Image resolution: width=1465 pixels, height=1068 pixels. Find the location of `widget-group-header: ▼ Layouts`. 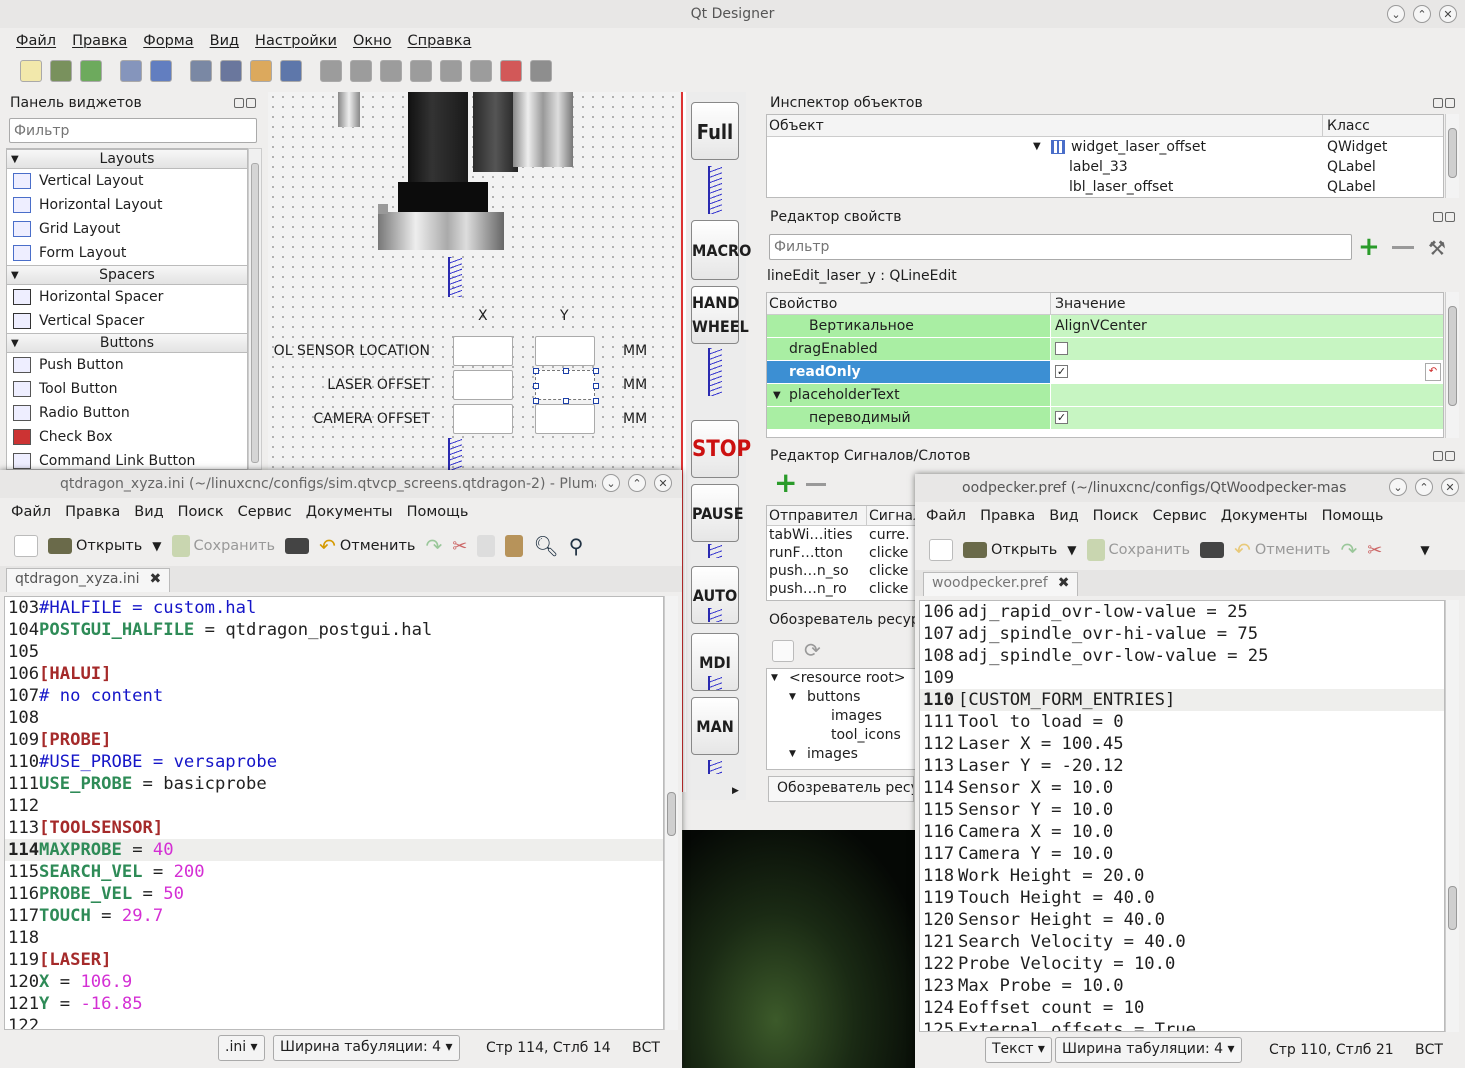

widget-group-header: ▼ Layouts is located at coordinates (127, 159).